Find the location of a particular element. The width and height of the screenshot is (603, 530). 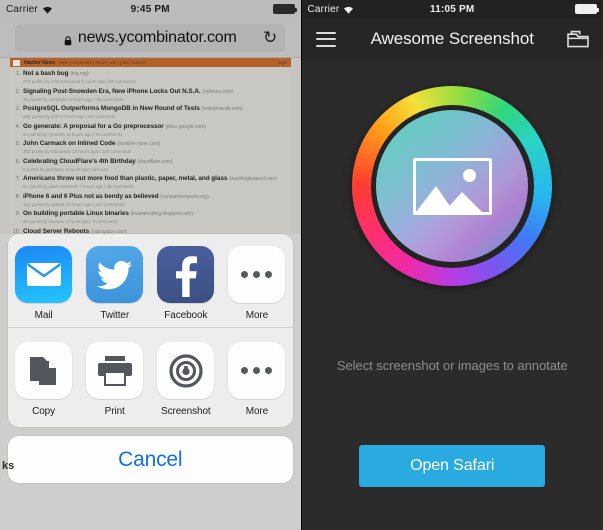

share-action-screenshot: Screenshot is located at coordinates (185, 379).